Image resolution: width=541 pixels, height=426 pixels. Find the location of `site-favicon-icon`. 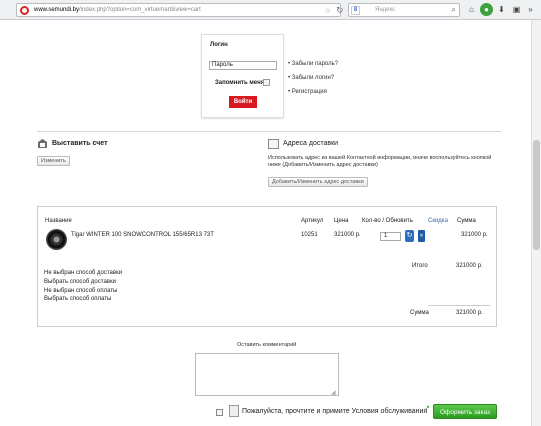

site-favicon-icon is located at coordinates (24, 10).